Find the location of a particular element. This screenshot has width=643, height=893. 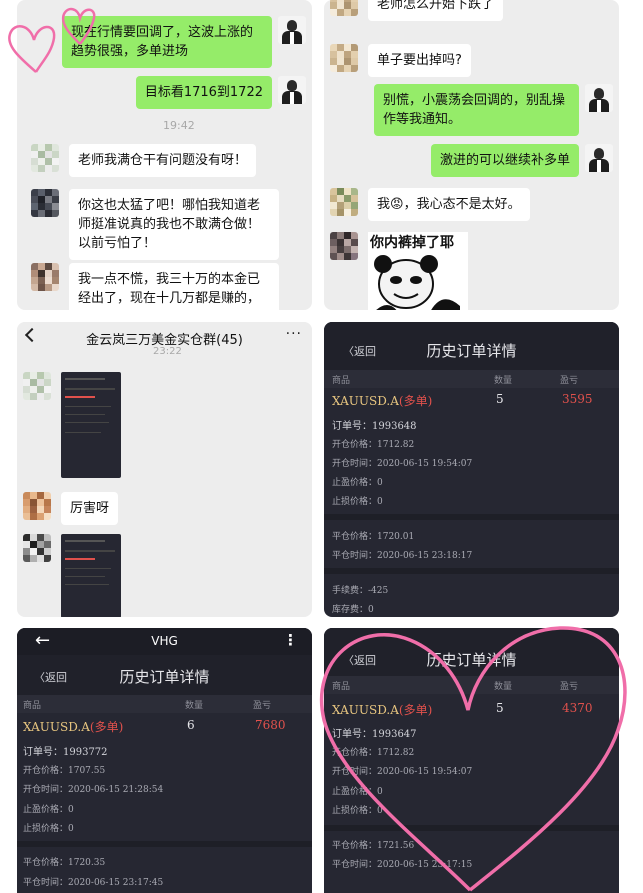

message-left: 我😡，我心态不是太好。 is located at coordinates (430, 204).